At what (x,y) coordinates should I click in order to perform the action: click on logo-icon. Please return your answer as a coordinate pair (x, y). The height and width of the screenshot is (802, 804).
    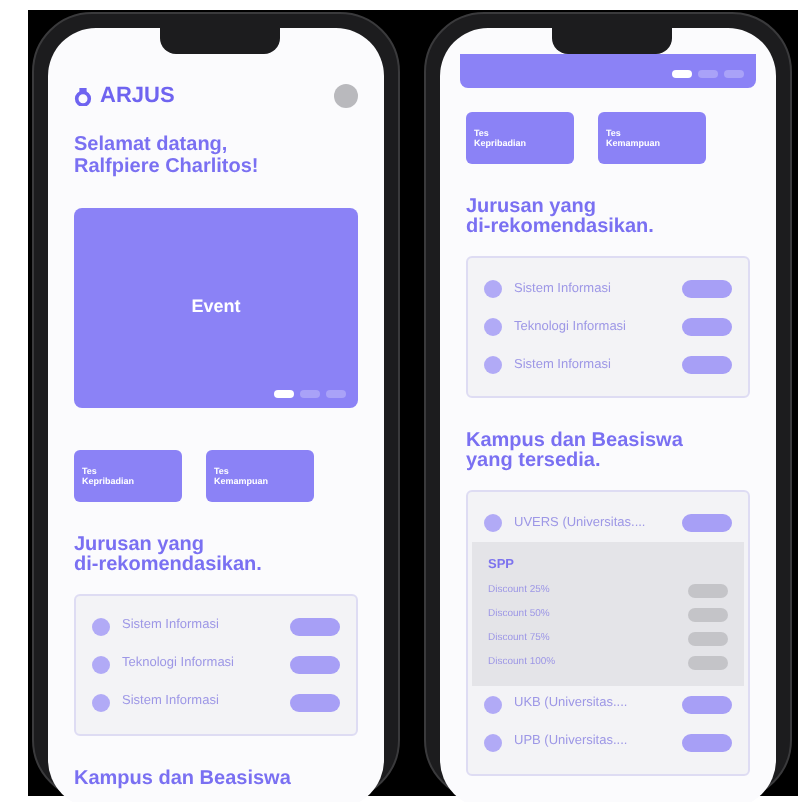
    Looking at the image, I should click on (83, 96).